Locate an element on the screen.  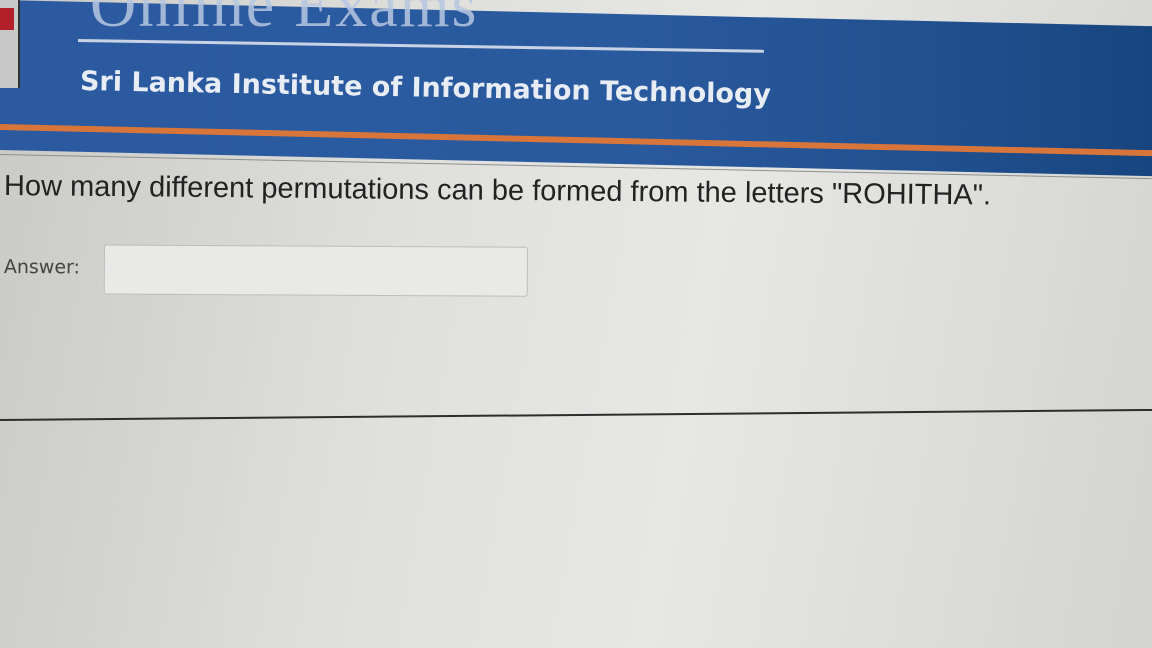
institute-logo is located at coordinates (10, 44).